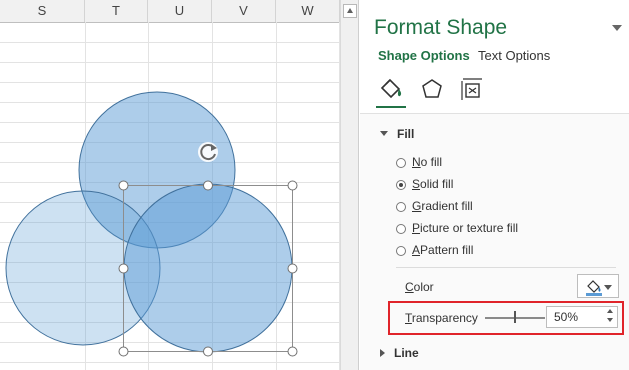  I want to click on fill-section-header: Fill, so click(397, 134).